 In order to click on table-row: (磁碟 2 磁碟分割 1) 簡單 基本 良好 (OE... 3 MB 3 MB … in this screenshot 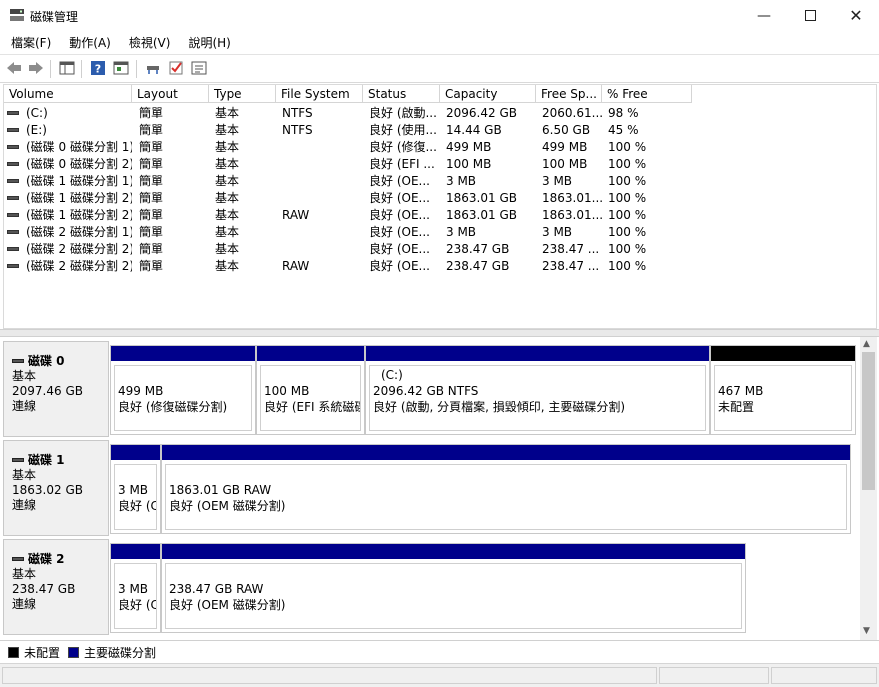, I will do `click(441, 232)`.